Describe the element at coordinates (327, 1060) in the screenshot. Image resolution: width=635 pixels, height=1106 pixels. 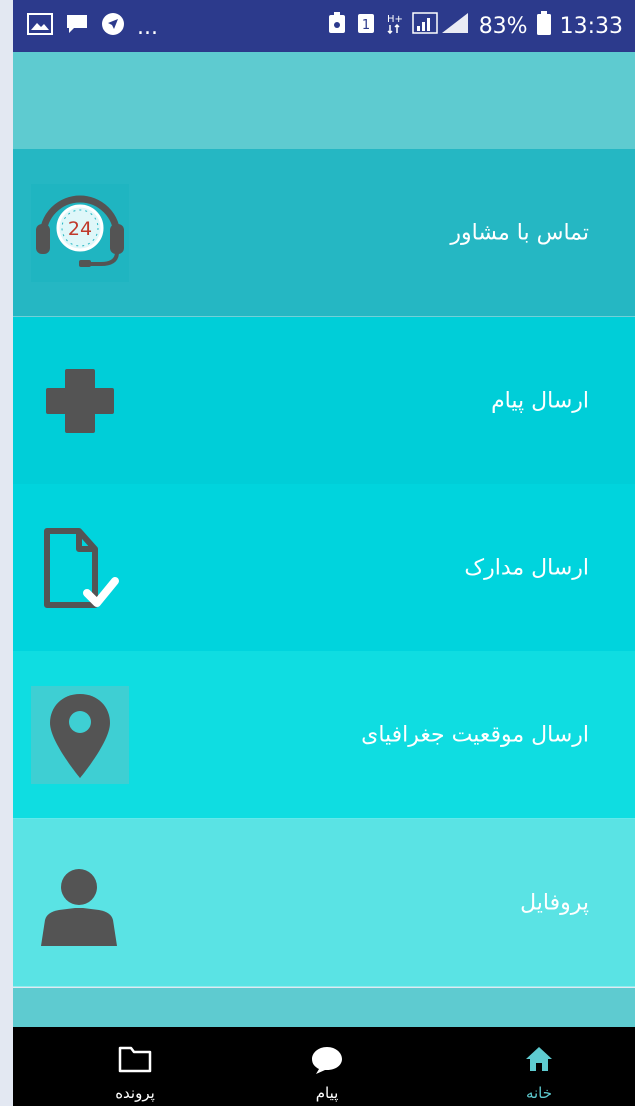
I see `chat-icon` at that location.